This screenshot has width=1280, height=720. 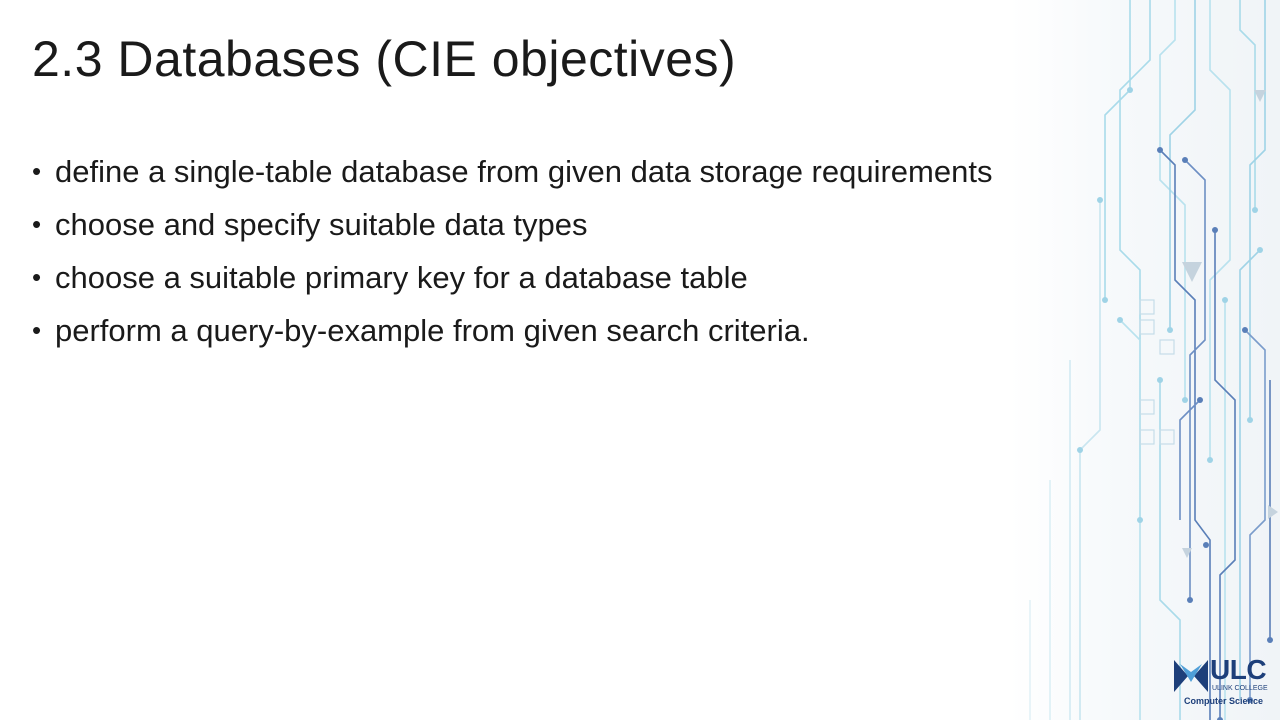 What do you see at coordinates (321, 224) in the screenshot?
I see `list-item-text: choose and specify suitable data types` at bounding box center [321, 224].